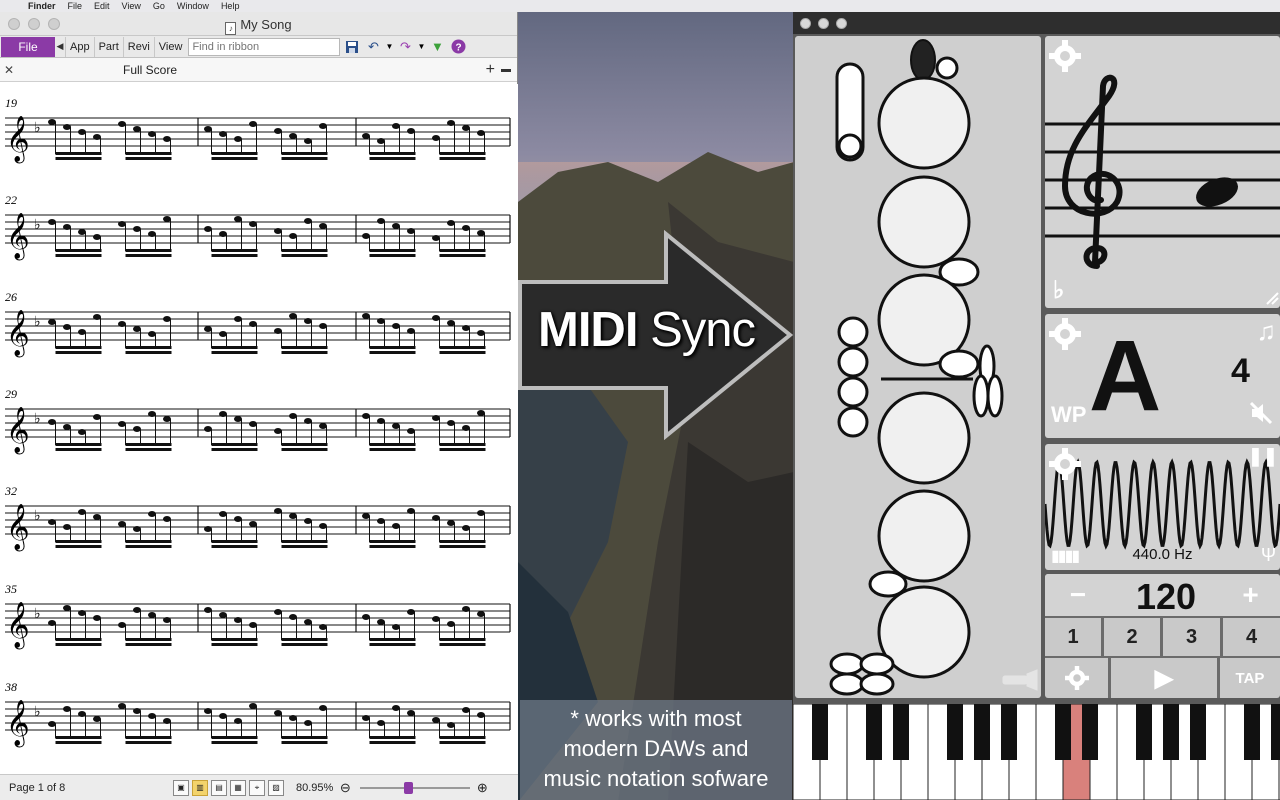 This screenshot has height=800, width=1280. Describe the element at coordinates (805, 23) in the screenshot. I see `close-window-button` at that location.